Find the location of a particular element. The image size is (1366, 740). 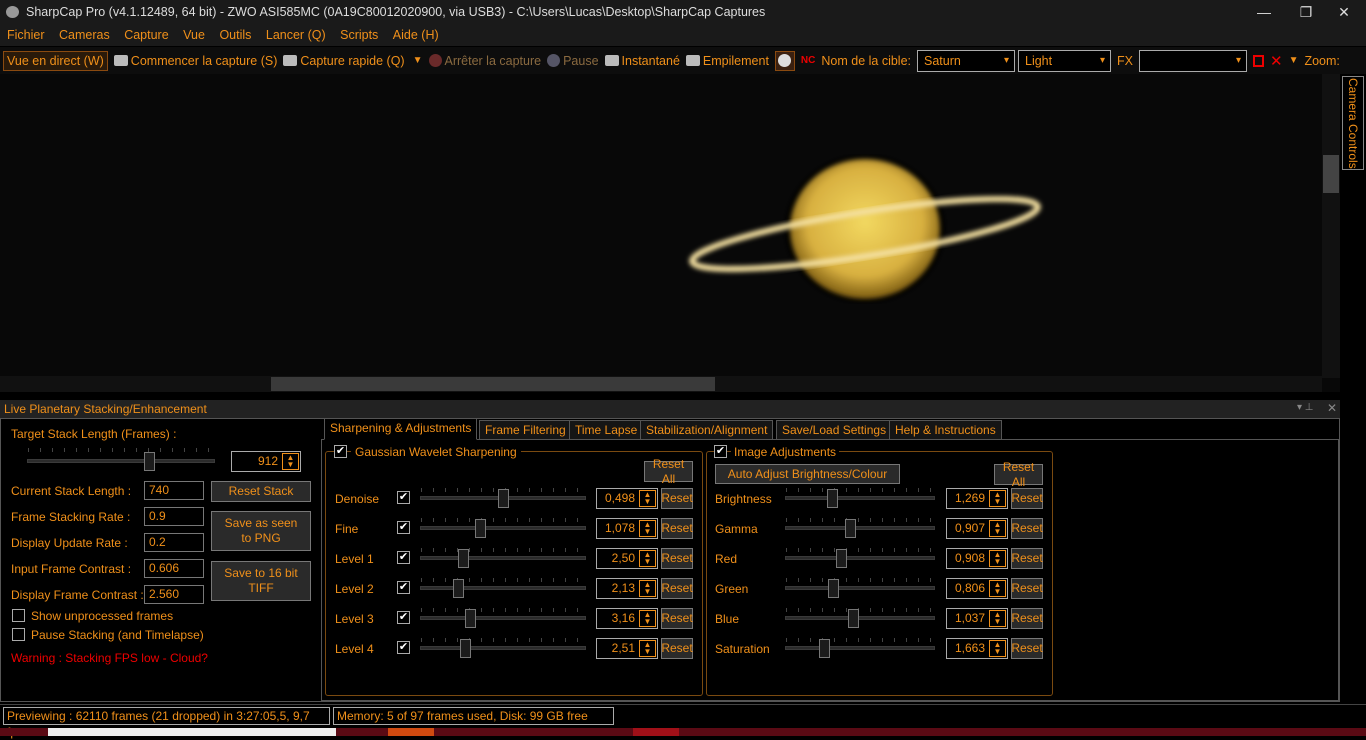

start-capture-button: Commencer la capture (S) is located at coordinates (195, 61).